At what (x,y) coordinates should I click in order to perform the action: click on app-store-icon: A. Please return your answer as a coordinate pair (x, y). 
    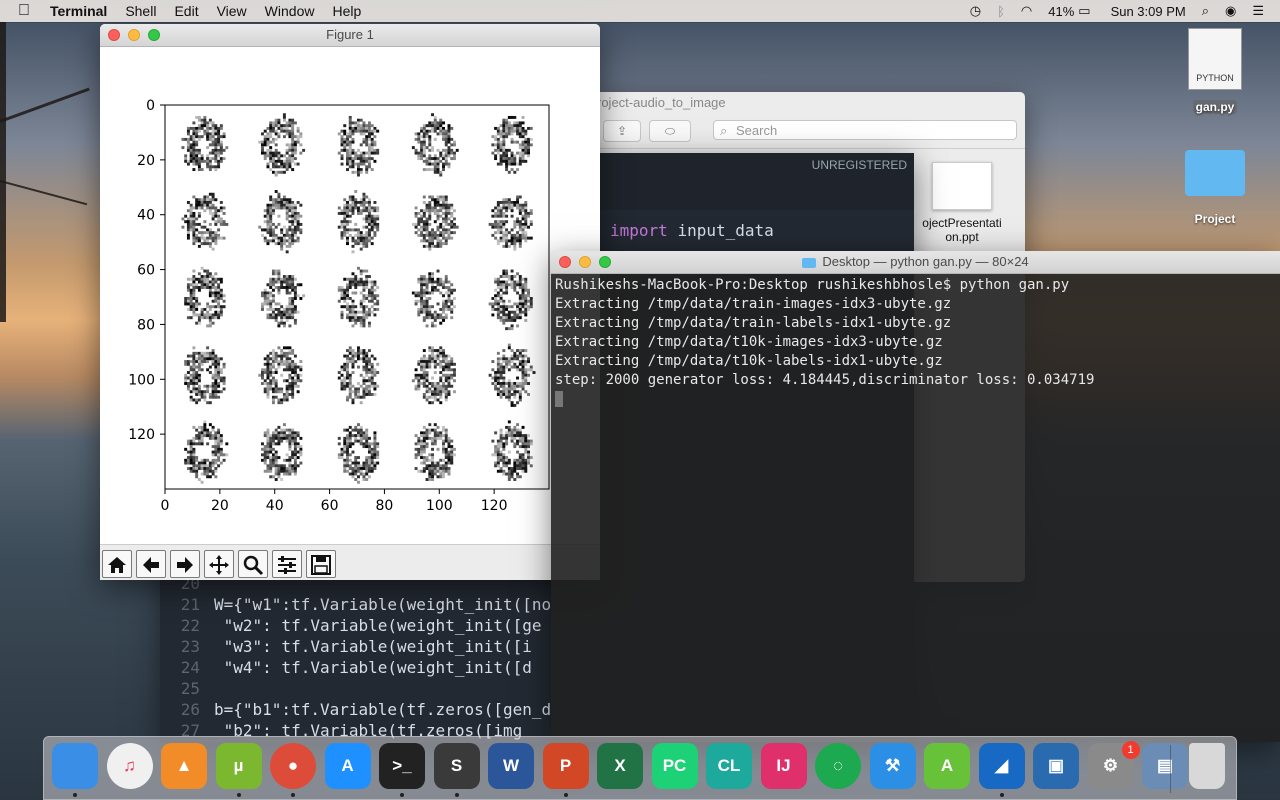
    Looking at the image, I should click on (347, 766).